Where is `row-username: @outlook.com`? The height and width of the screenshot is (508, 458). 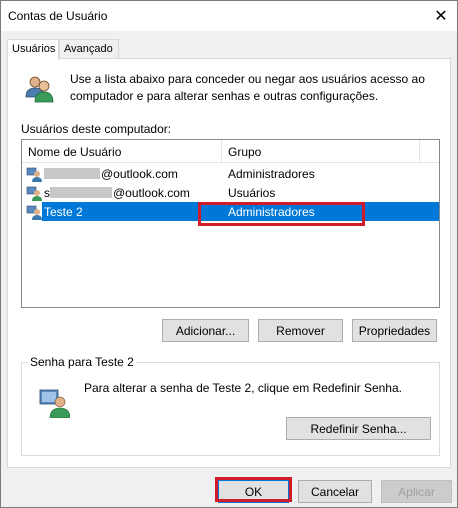 row-username: @outlook.com is located at coordinates (132, 173).